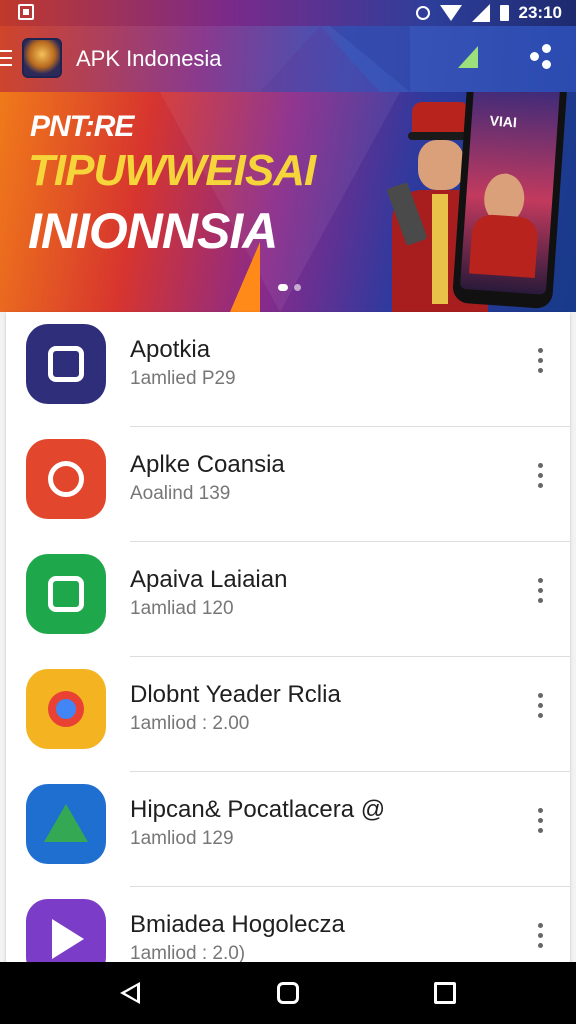 This screenshot has width=576, height=1024. I want to click on banner-phone-mockup: VIAI, so click(510, 201).